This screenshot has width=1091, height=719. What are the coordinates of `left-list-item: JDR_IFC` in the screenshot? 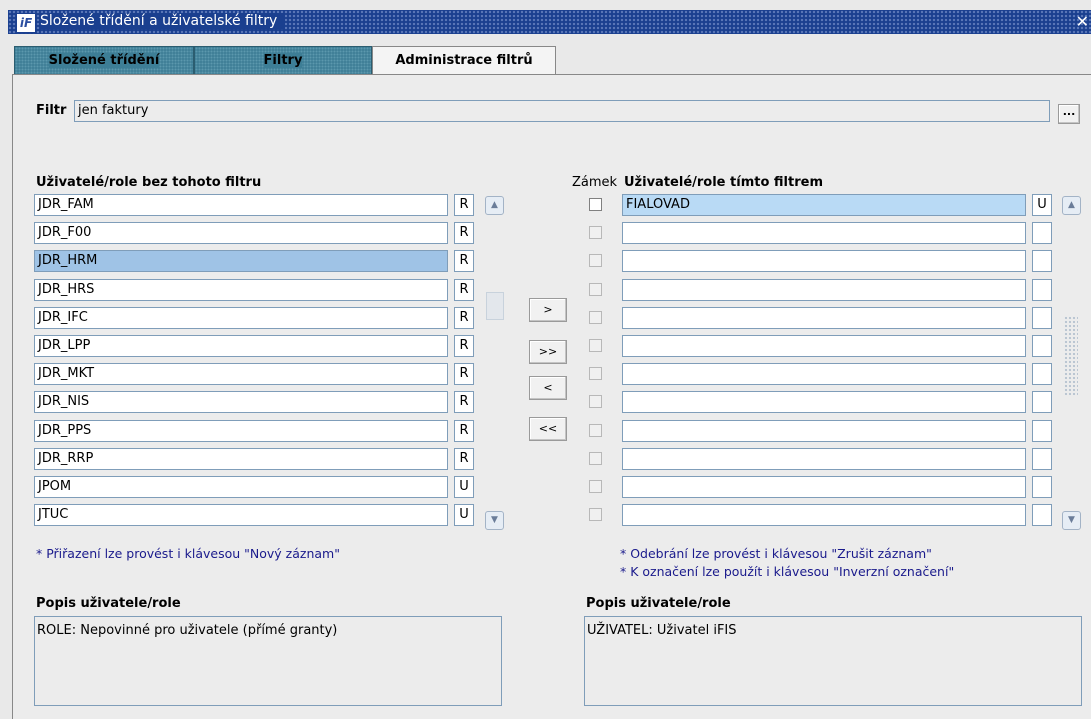 It's located at (241, 318).